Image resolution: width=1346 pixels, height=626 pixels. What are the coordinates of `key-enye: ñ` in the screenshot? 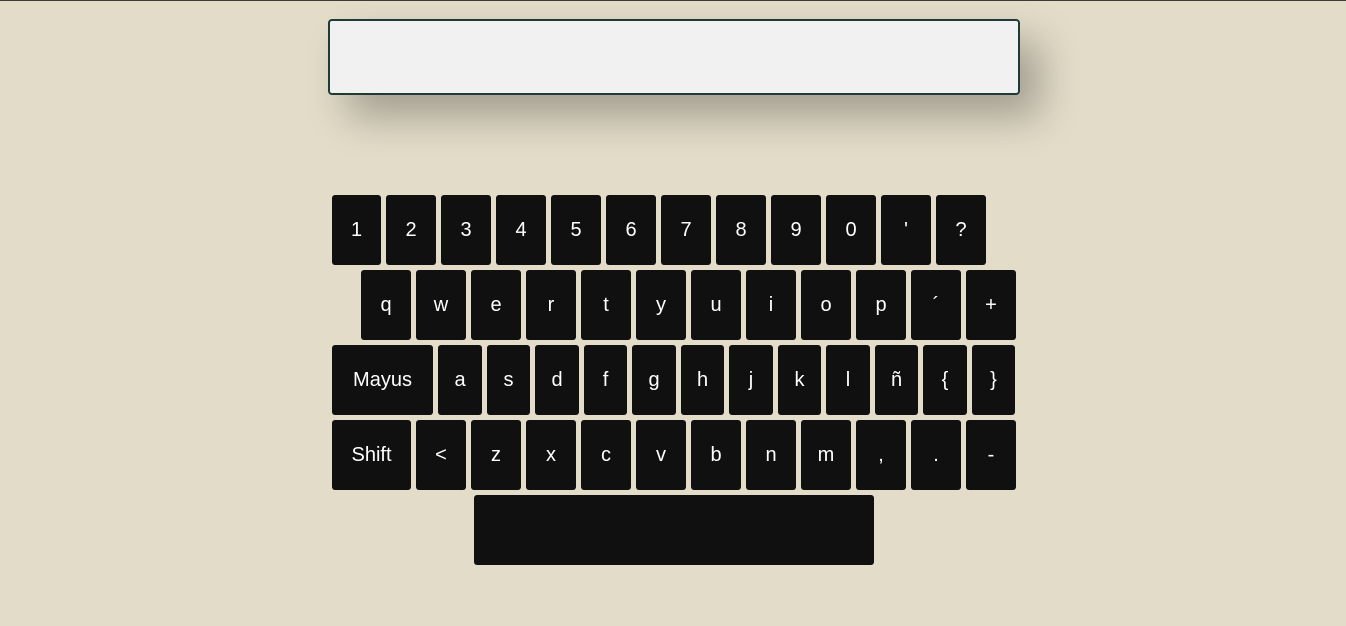 It's located at (896, 380).